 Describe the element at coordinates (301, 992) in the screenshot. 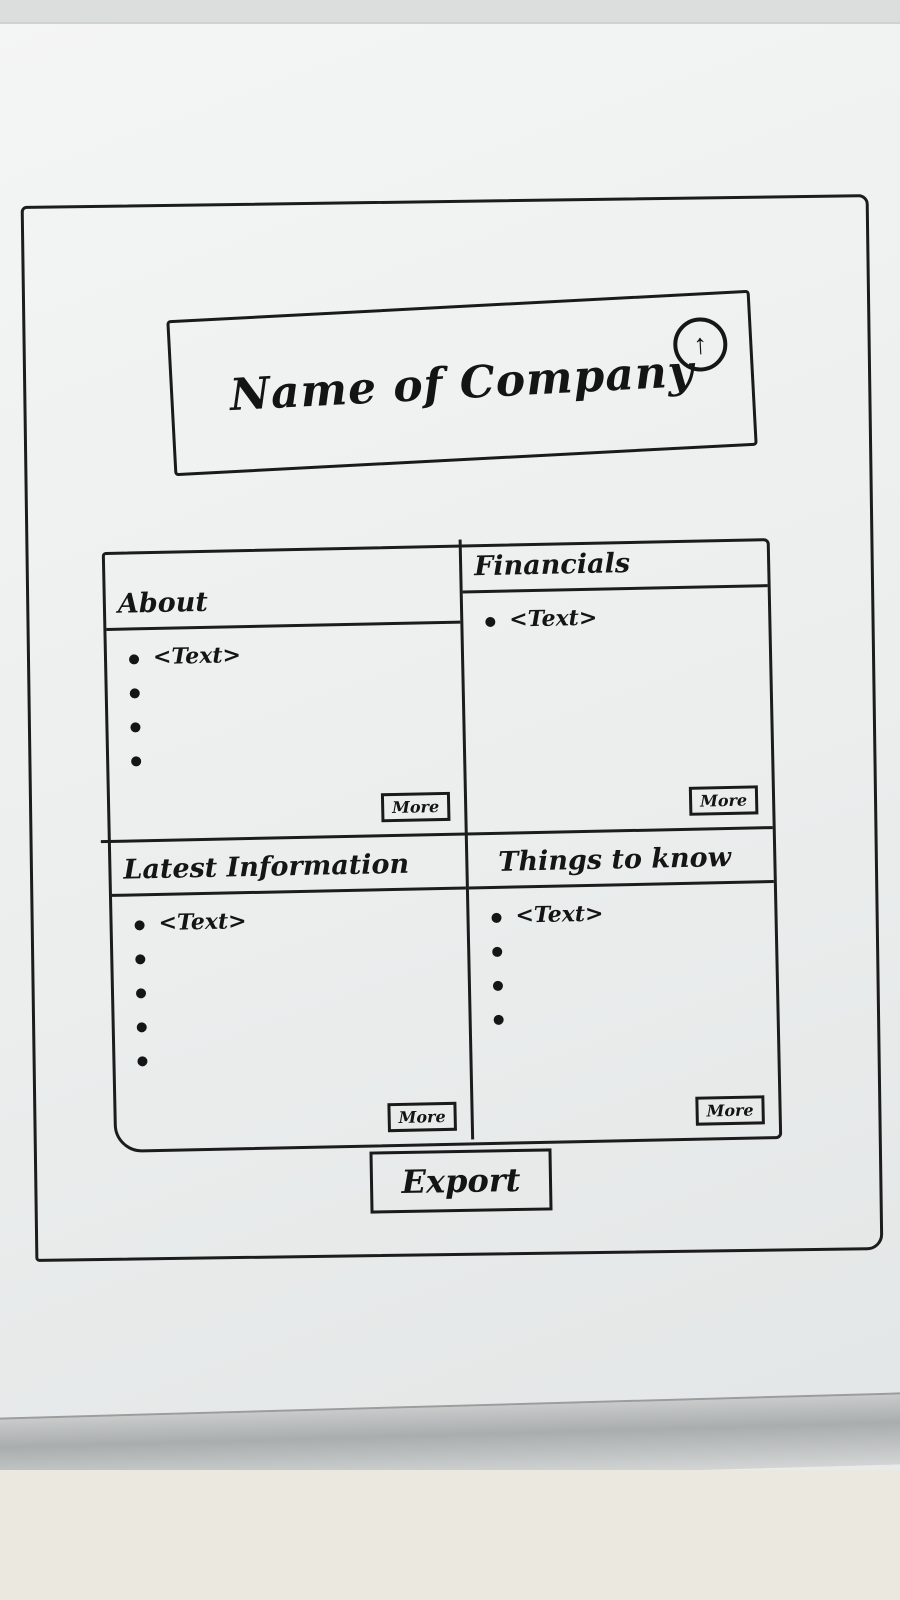

I see `latest-information-list: <Text>` at that location.